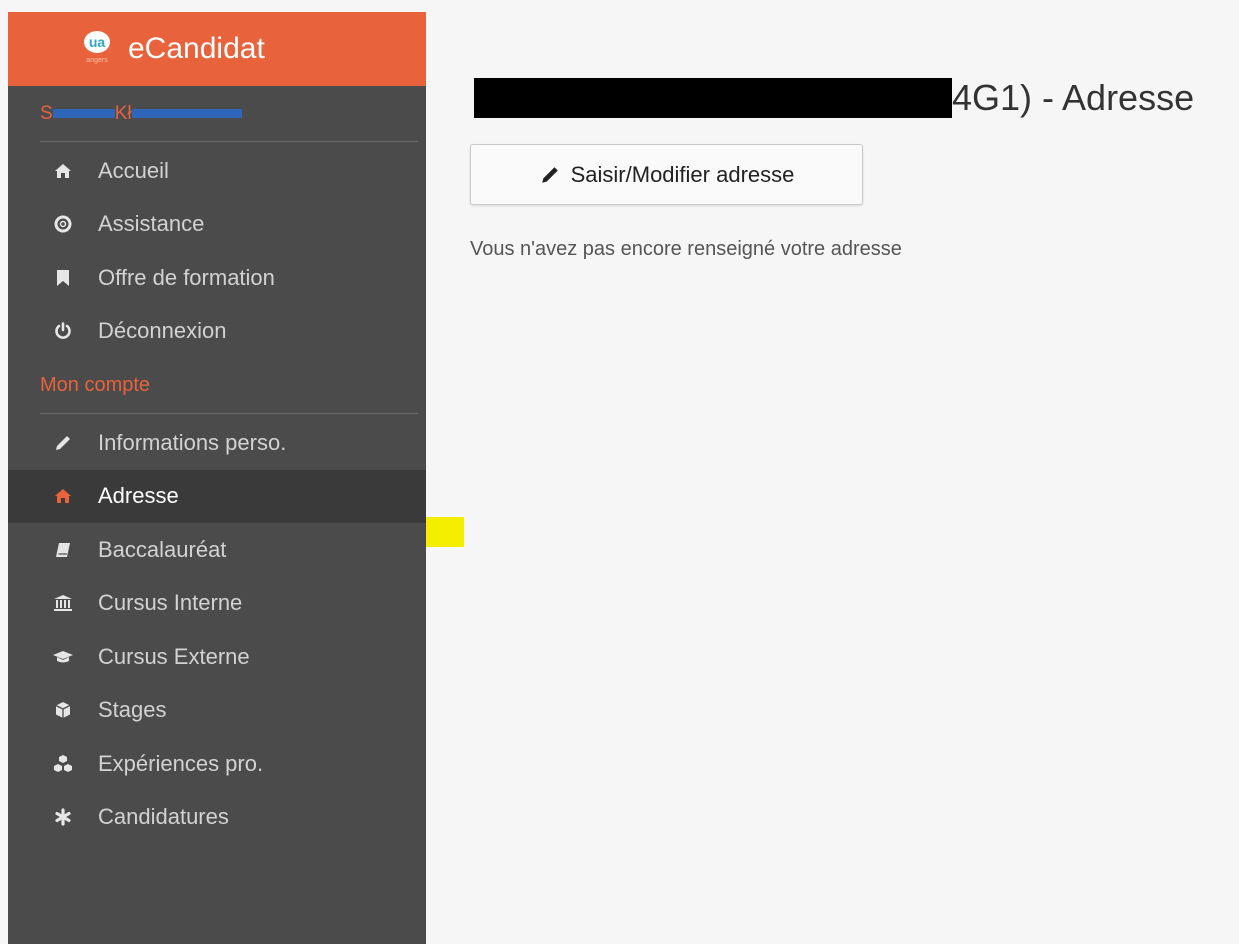 The image size is (1239, 944). Describe the element at coordinates (63, 278) in the screenshot. I see `bookmark-icon` at that location.